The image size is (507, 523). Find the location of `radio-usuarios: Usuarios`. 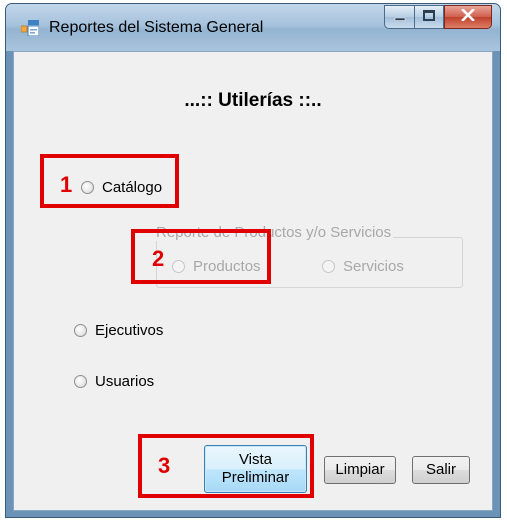

radio-usuarios: Usuarios is located at coordinates (114, 381).